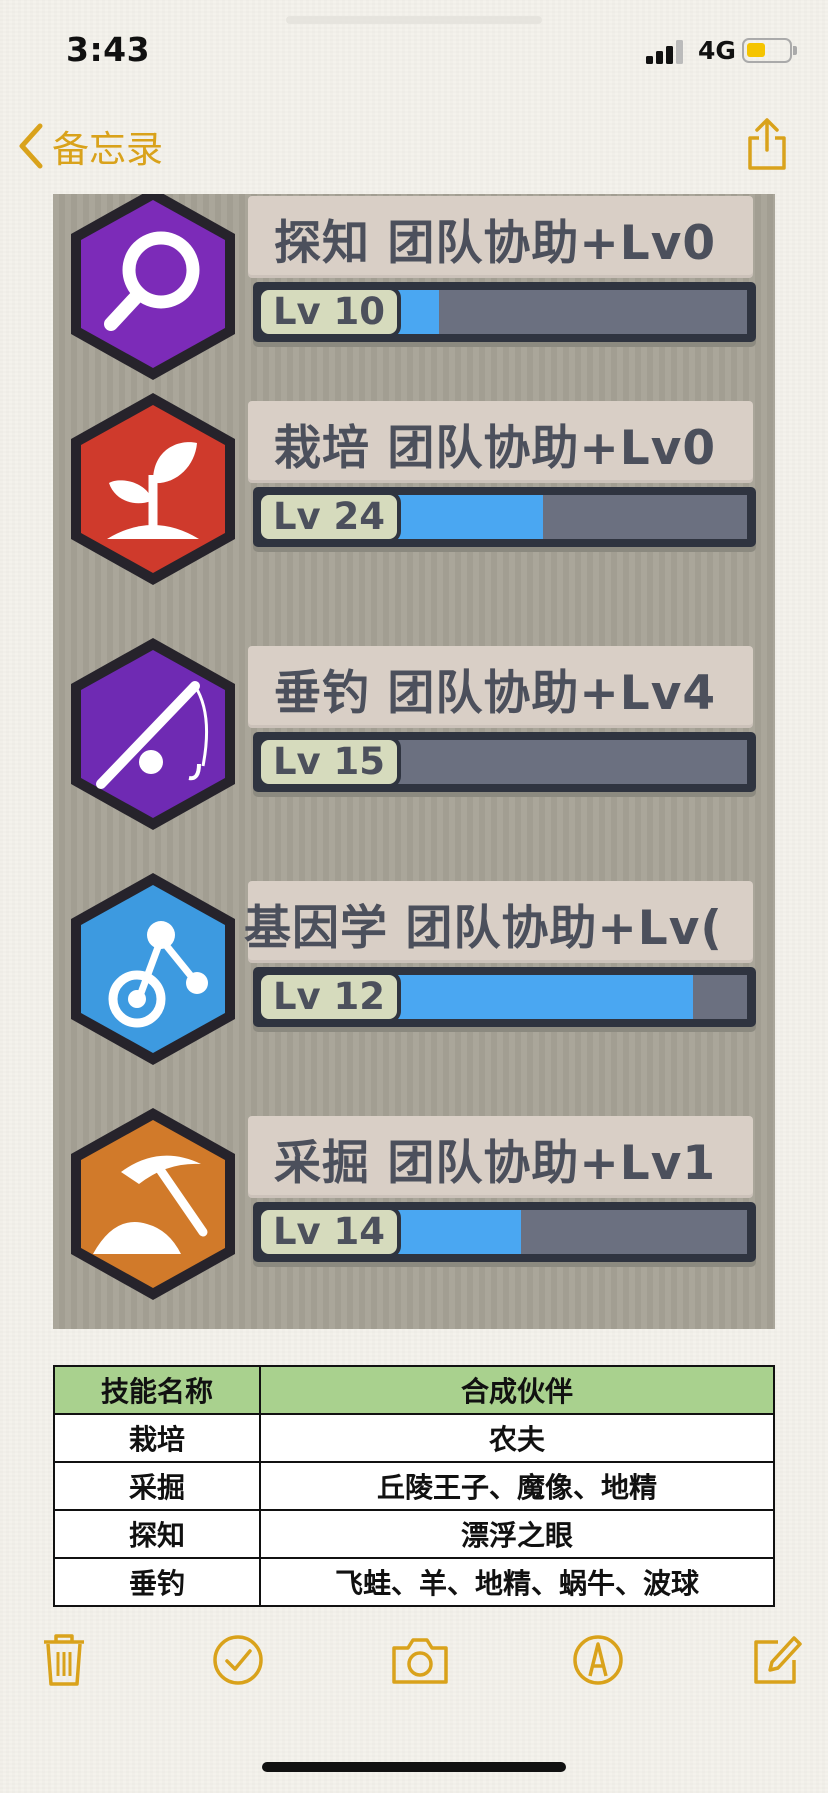 The height and width of the screenshot is (1793, 828). I want to click on level-badge: Lv 10, so click(329, 312).